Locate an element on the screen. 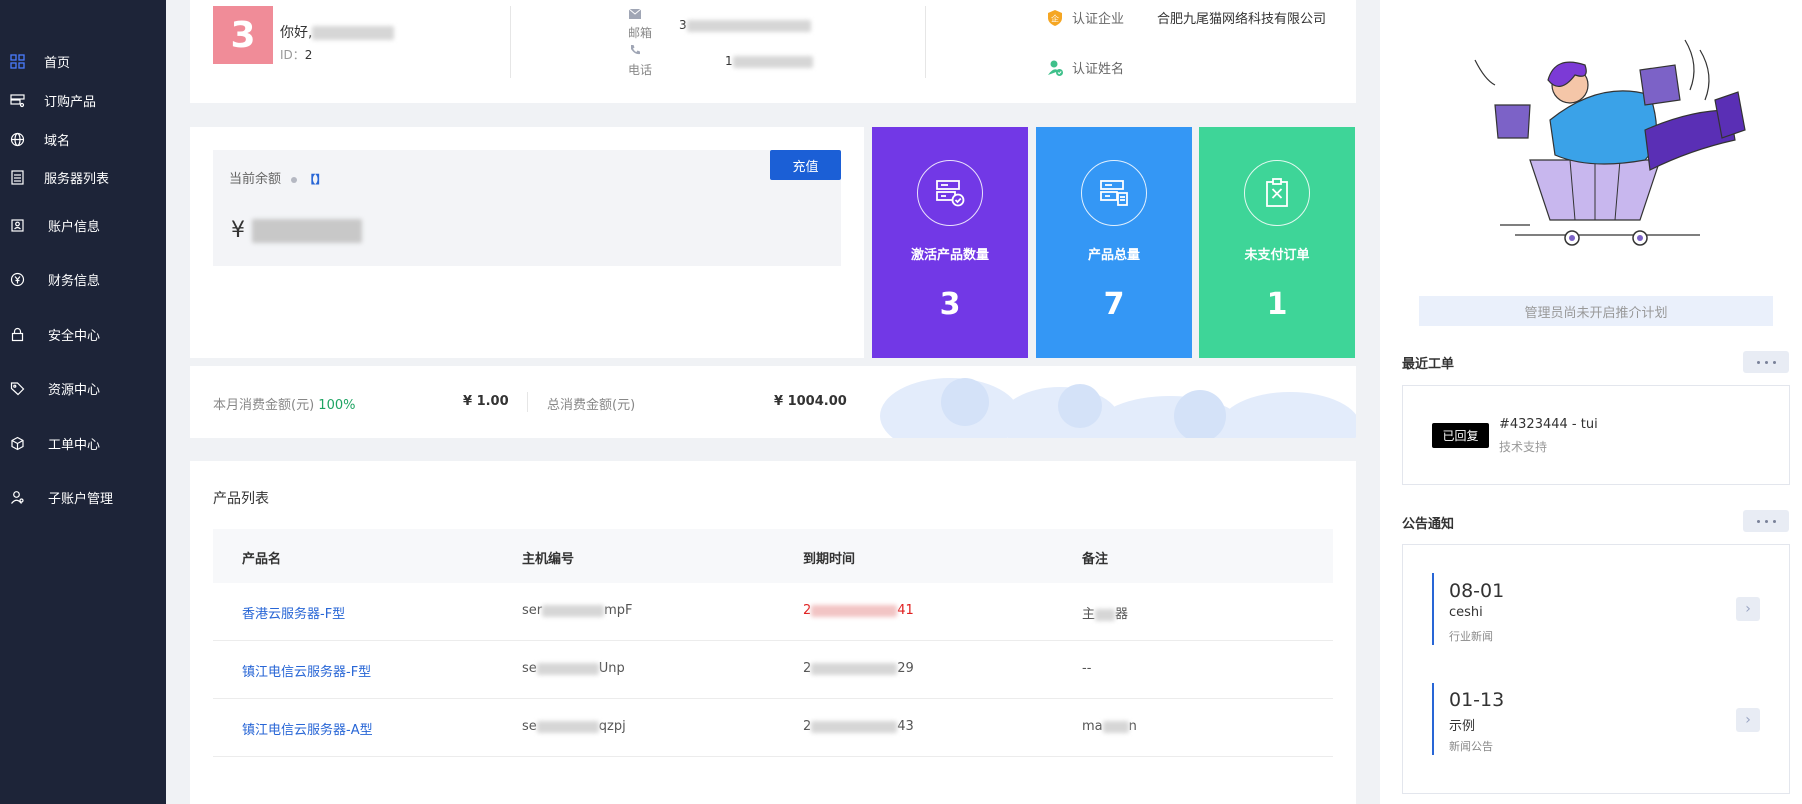  sidebar-item-finance: 财务信息 is located at coordinates (83, 279).